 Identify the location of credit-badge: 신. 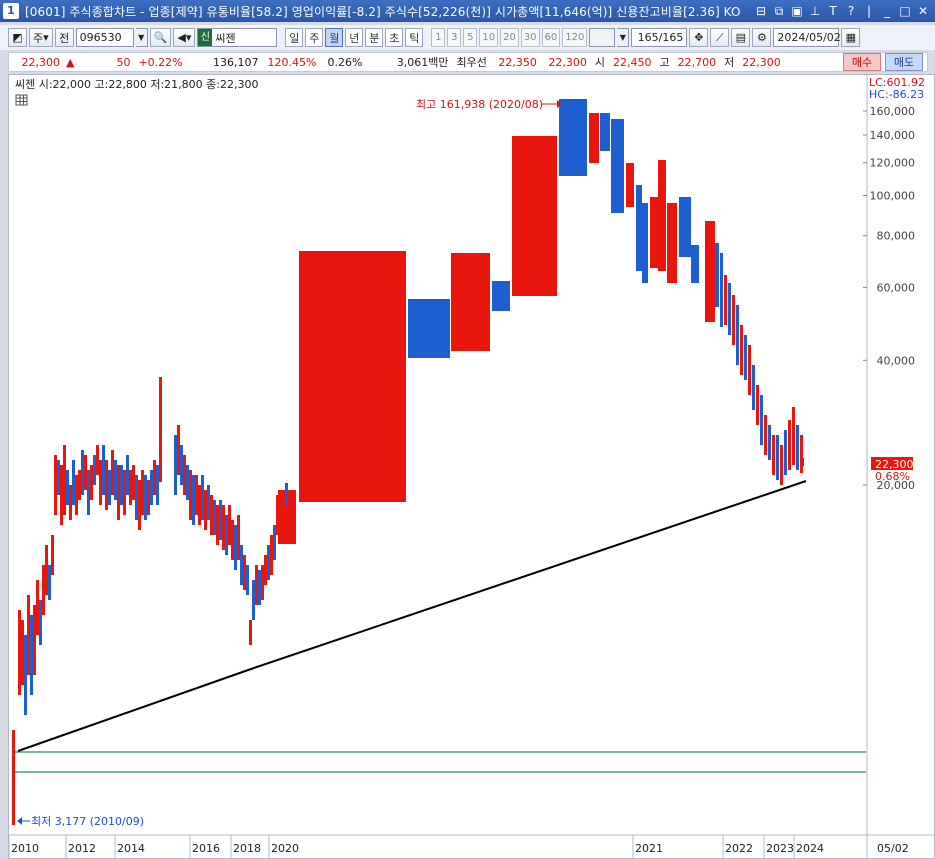
(205, 37).